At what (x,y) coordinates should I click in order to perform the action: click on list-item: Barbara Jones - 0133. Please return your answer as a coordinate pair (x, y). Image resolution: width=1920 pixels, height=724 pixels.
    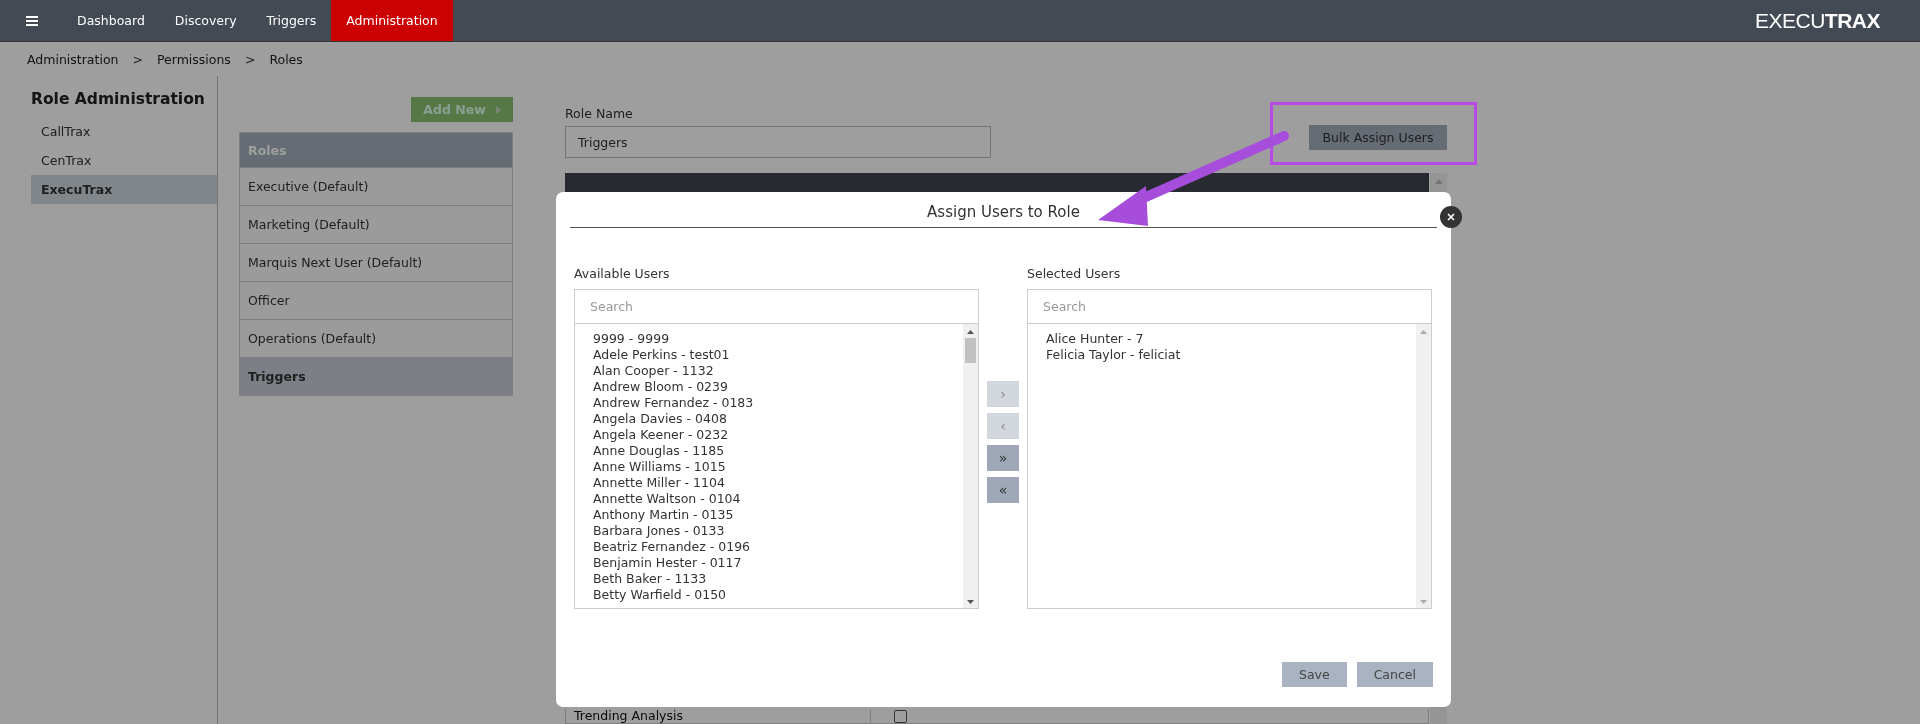
    Looking at the image, I should click on (778, 531).